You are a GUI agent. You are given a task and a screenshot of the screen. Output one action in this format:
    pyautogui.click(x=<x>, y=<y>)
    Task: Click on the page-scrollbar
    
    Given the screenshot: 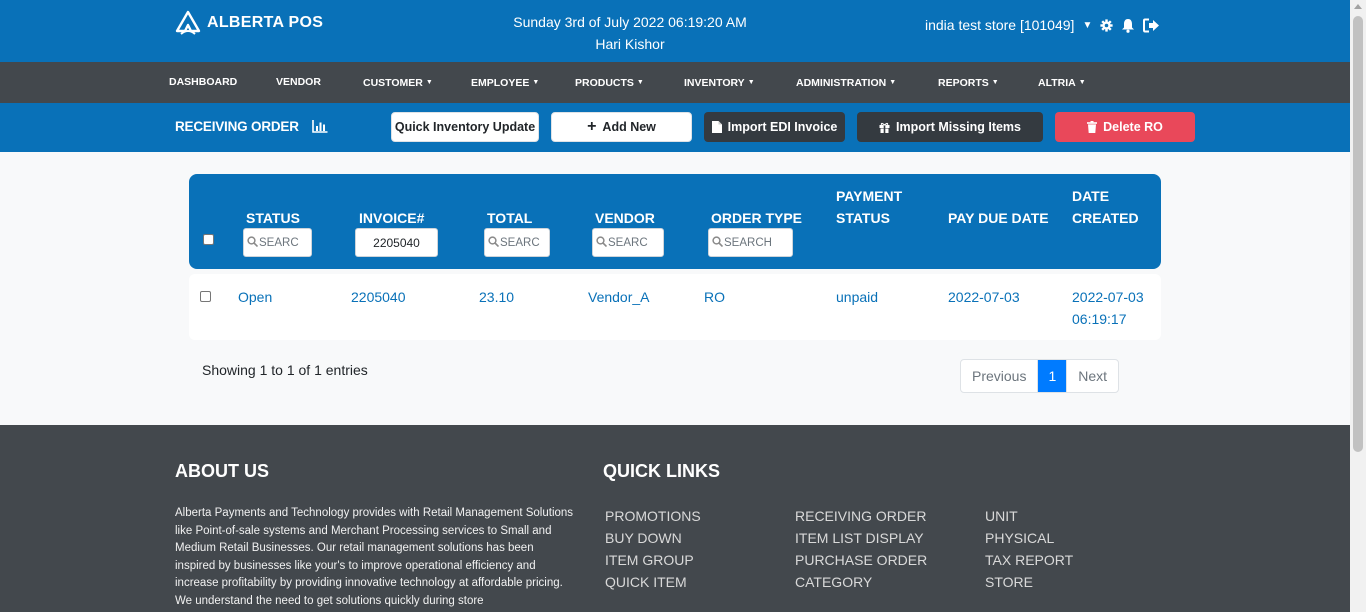 What is the action you would take?
    pyautogui.click(x=1358, y=306)
    